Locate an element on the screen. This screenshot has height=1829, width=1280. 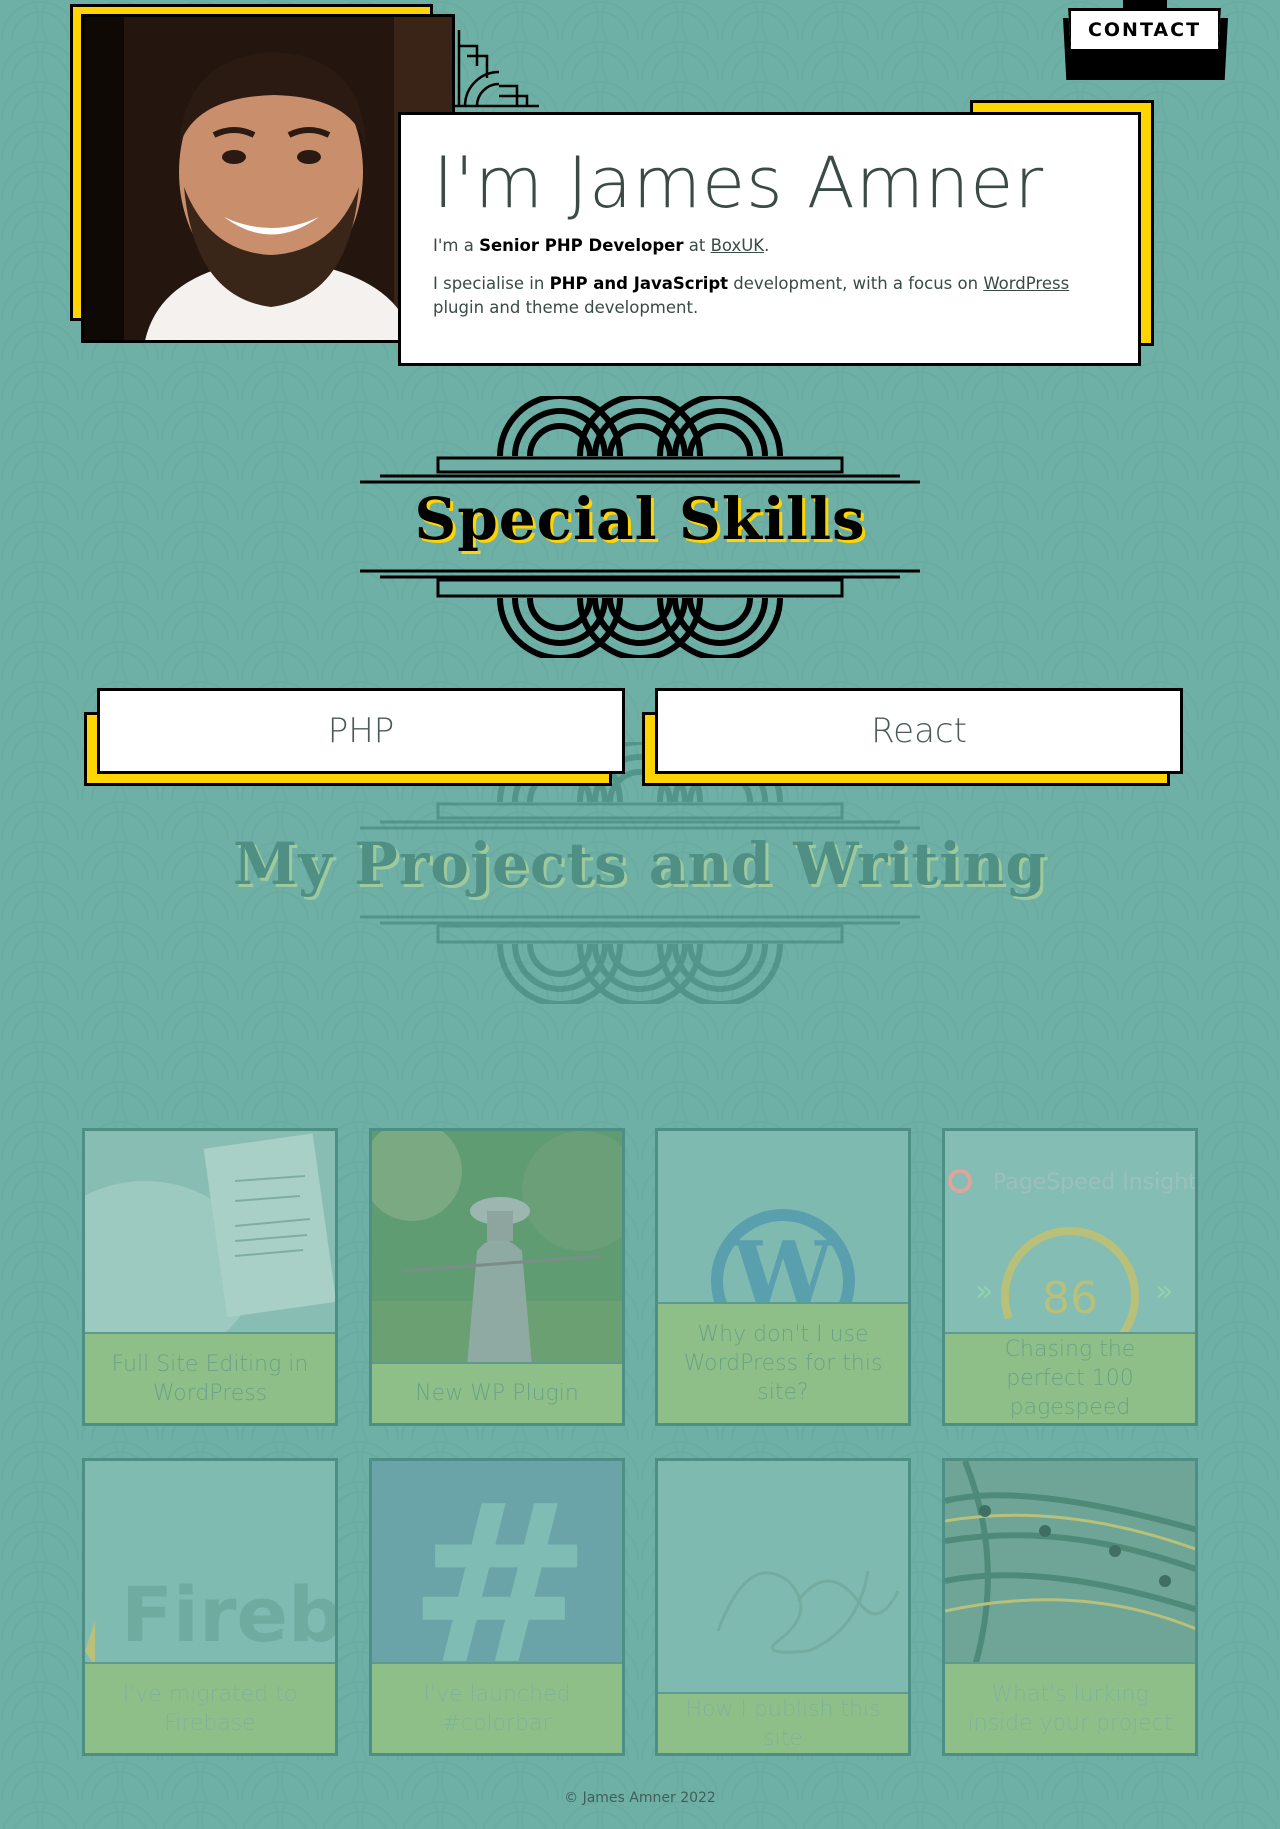
project-card-full-site-editing: Full Site Editing in WordPress is located at coordinates (210, 1277).